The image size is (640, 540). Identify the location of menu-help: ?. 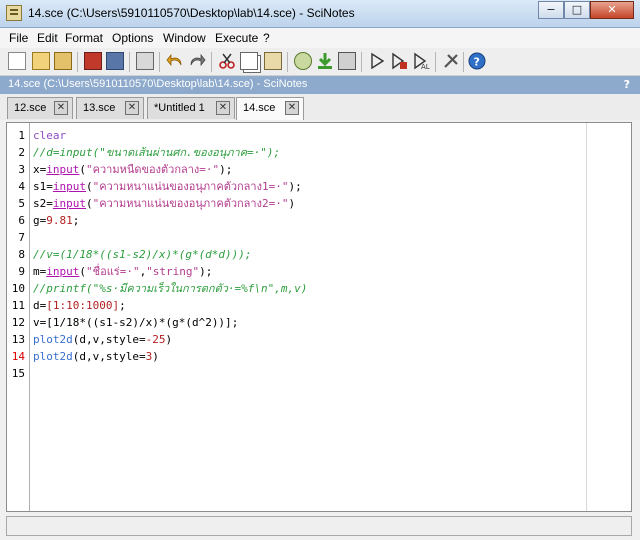
(266, 38).